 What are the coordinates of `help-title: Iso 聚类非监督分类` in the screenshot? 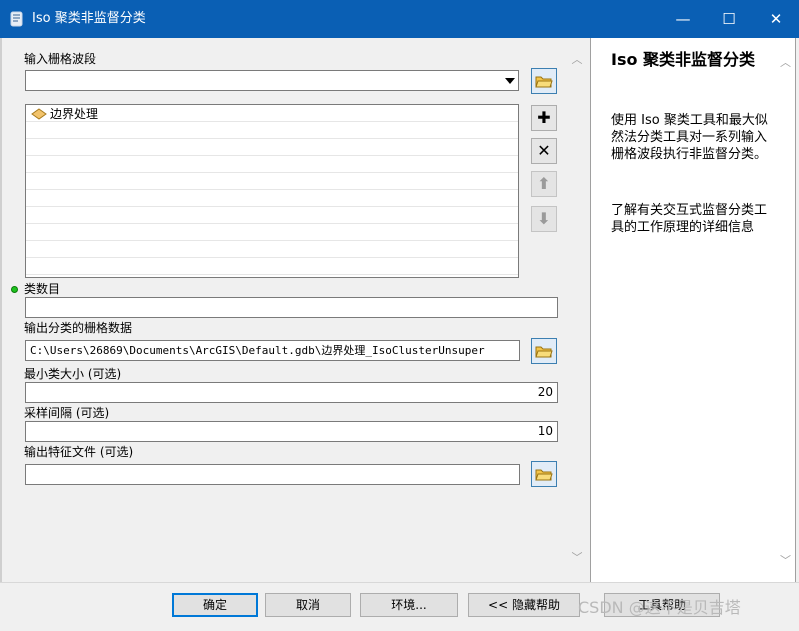 It's located at (683, 59).